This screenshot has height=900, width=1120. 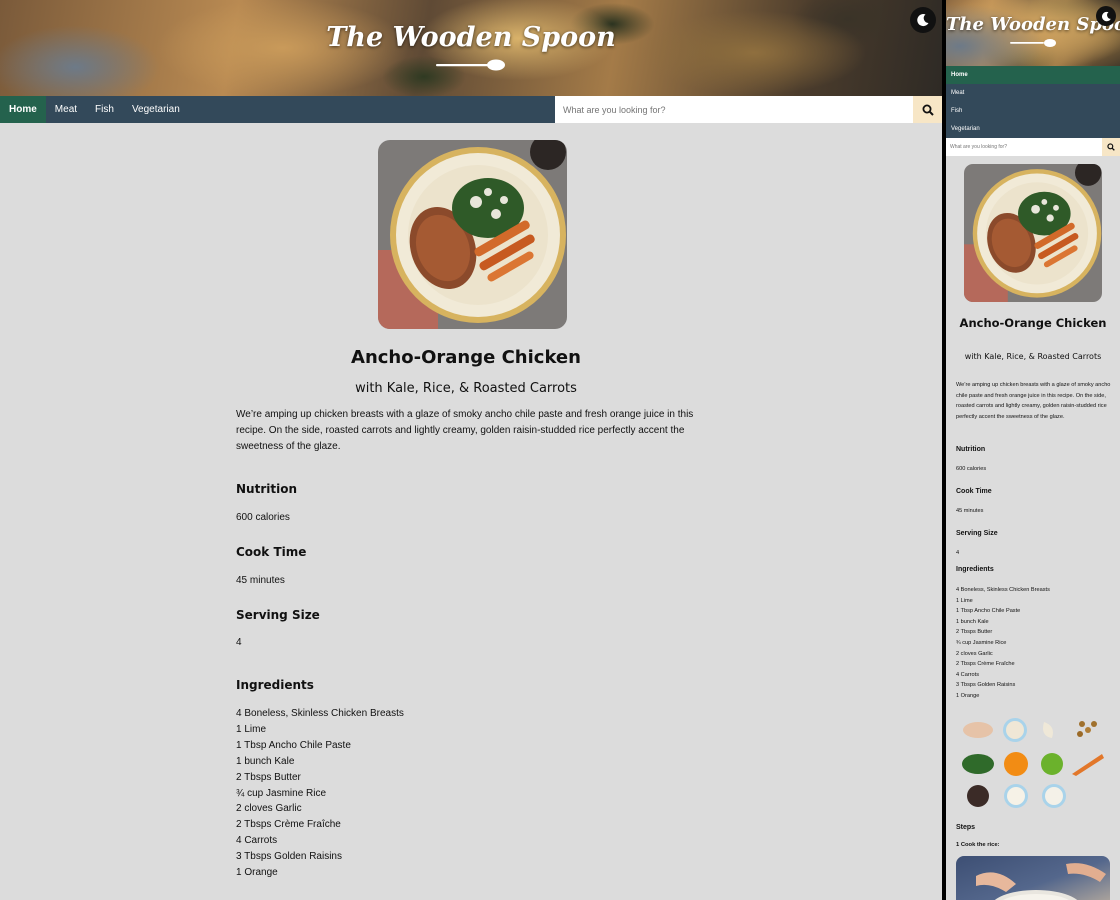 I want to click on main-nav-mobile: Home Meat Fish Vegetarian, so click(x=1033, y=102).